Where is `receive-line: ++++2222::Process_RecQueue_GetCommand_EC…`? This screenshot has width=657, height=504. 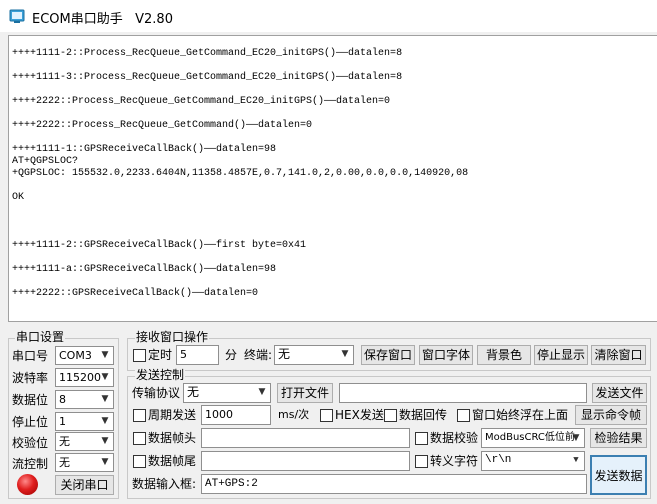
receive-line: ++++2222::Process_RecQueue_GetCommand_EC… is located at coordinates (201, 101).